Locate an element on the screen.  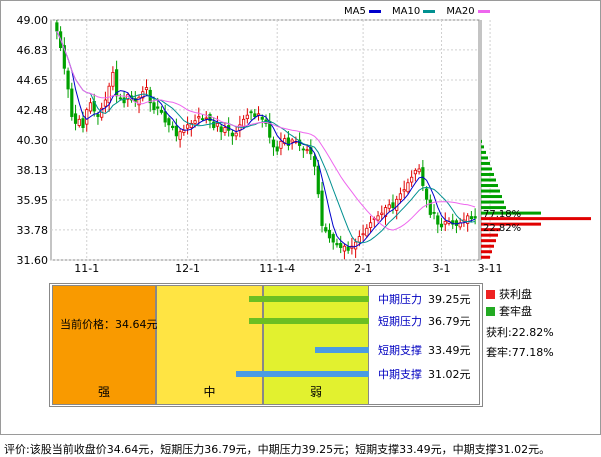
level-value: 39.25元 is located at coordinates (449, 299).